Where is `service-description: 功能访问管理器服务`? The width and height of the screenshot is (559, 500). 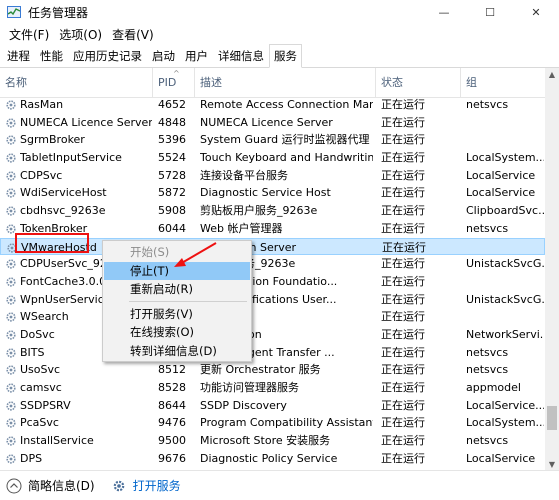
service-description: 功能访问管理器服务 is located at coordinates (249, 387).